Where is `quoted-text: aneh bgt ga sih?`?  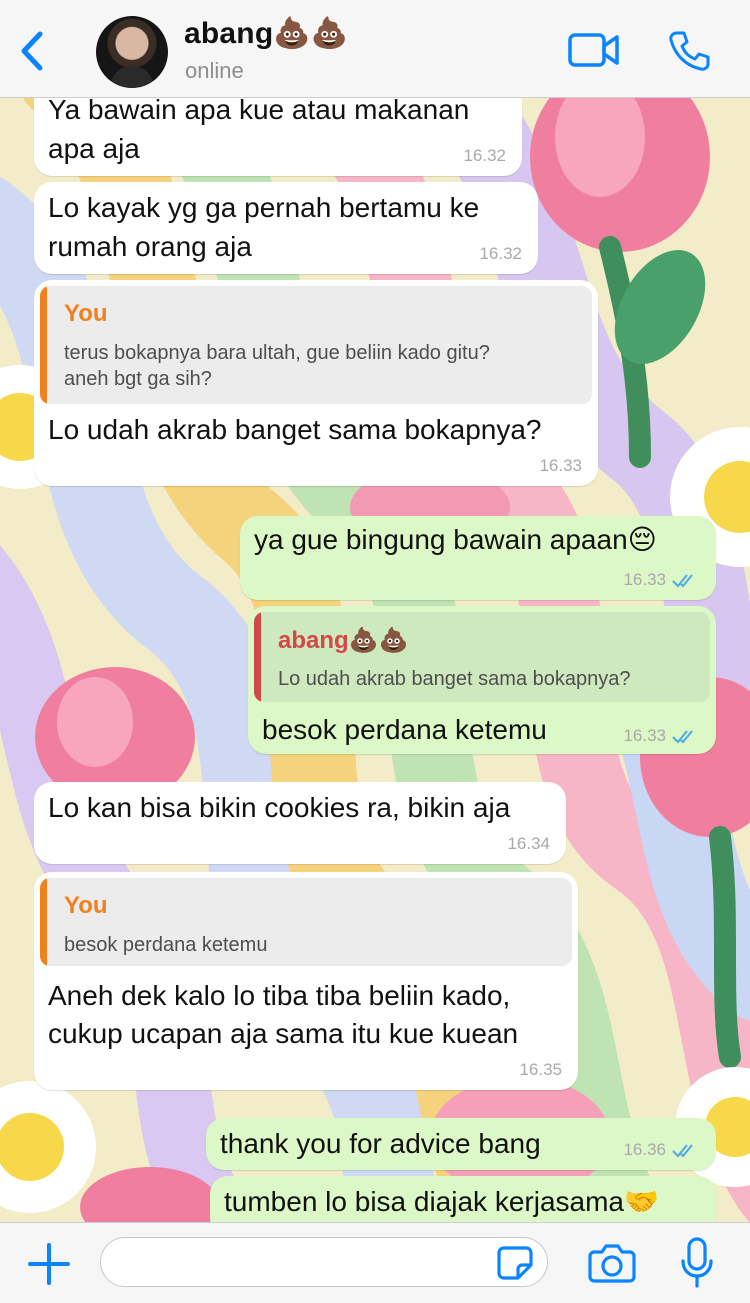 quoted-text: aneh bgt ga sih? is located at coordinates (138, 379).